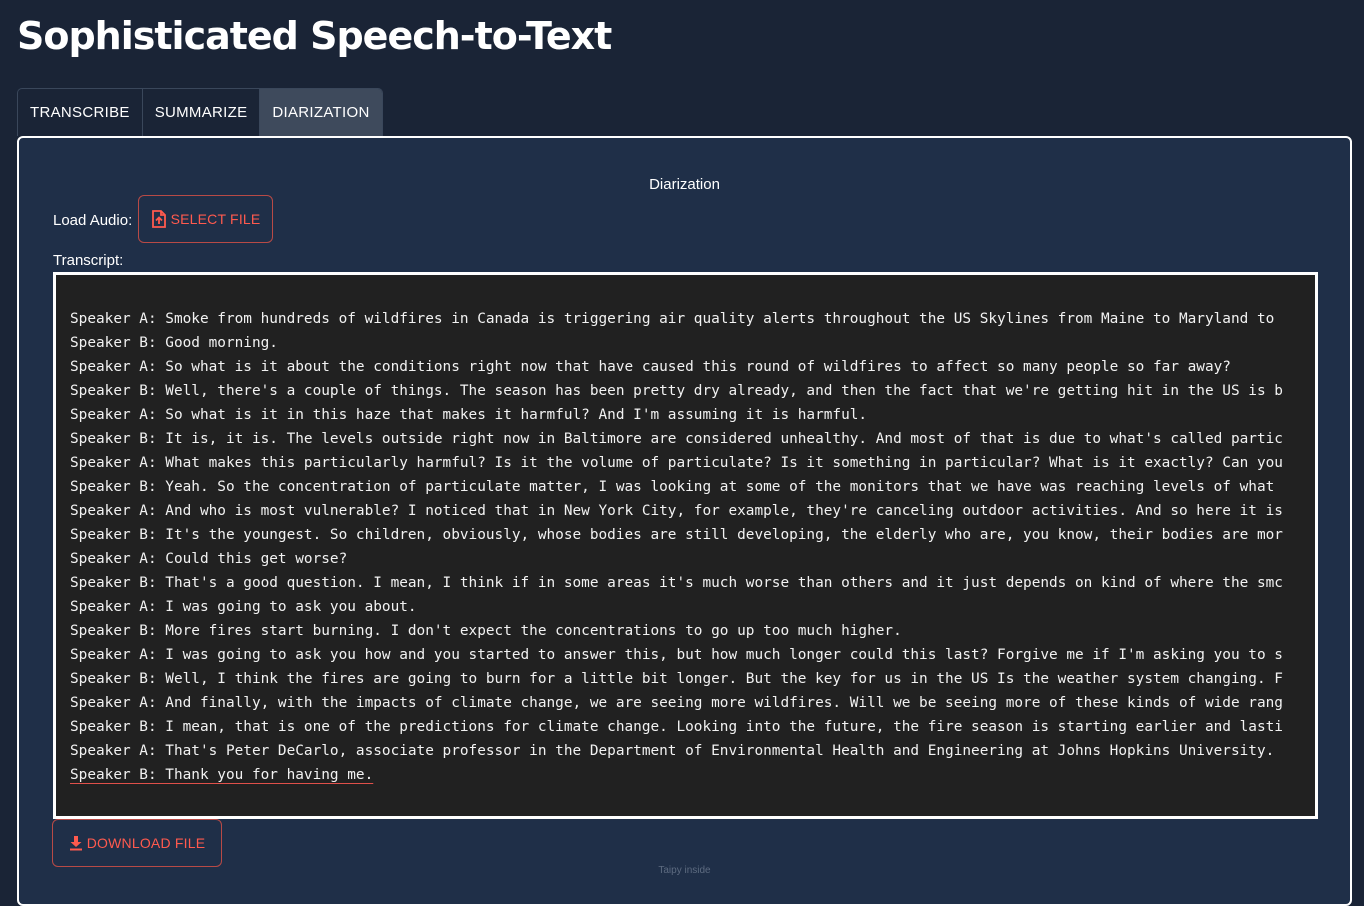 The height and width of the screenshot is (906, 1364). What do you see at coordinates (243, 607) in the screenshot?
I see `transcript-line: Speaker A: I was going to ask you about.` at bounding box center [243, 607].